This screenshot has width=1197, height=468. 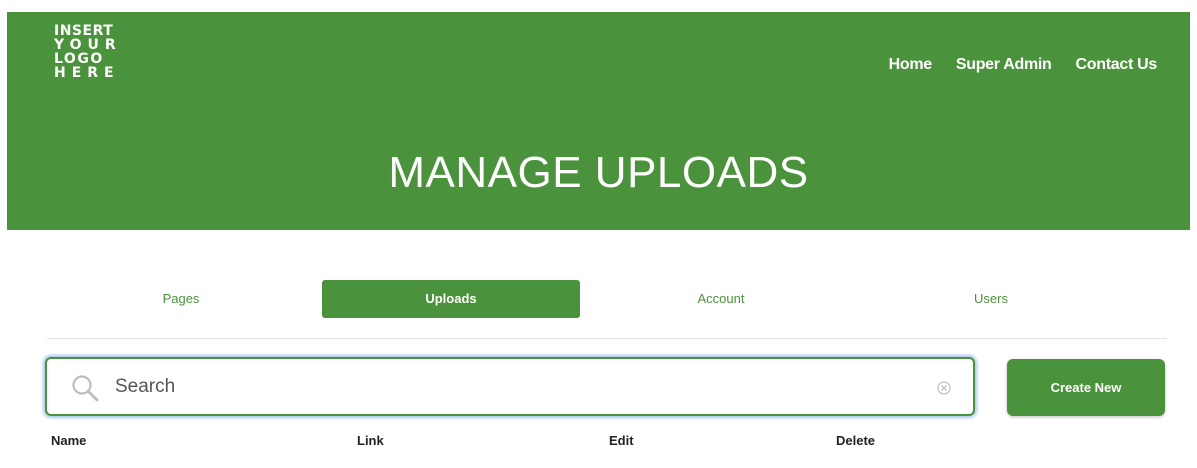 I want to click on tab-uploads: Uploads, so click(x=451, y=299).